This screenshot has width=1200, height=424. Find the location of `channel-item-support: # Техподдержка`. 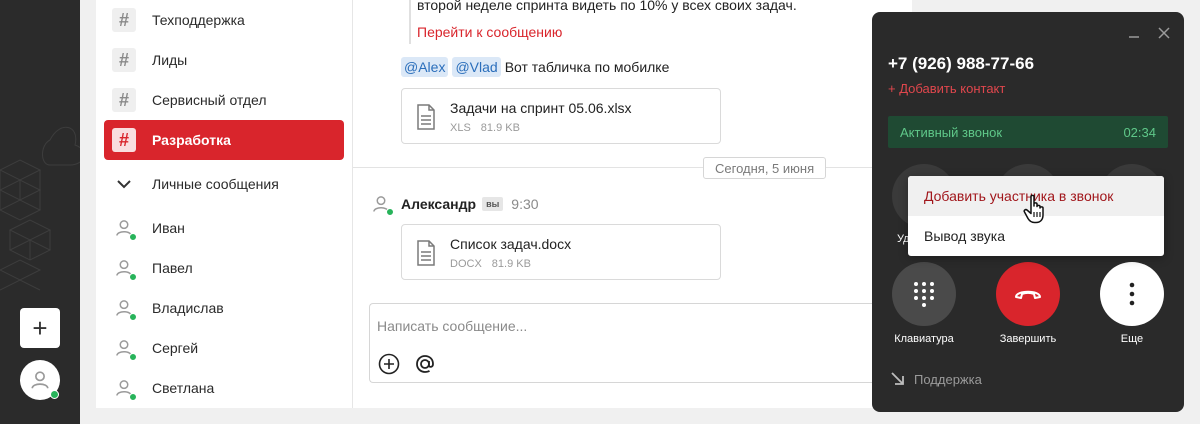

channel-item-support: # Техподдержка is located at coordinates (224, 20).